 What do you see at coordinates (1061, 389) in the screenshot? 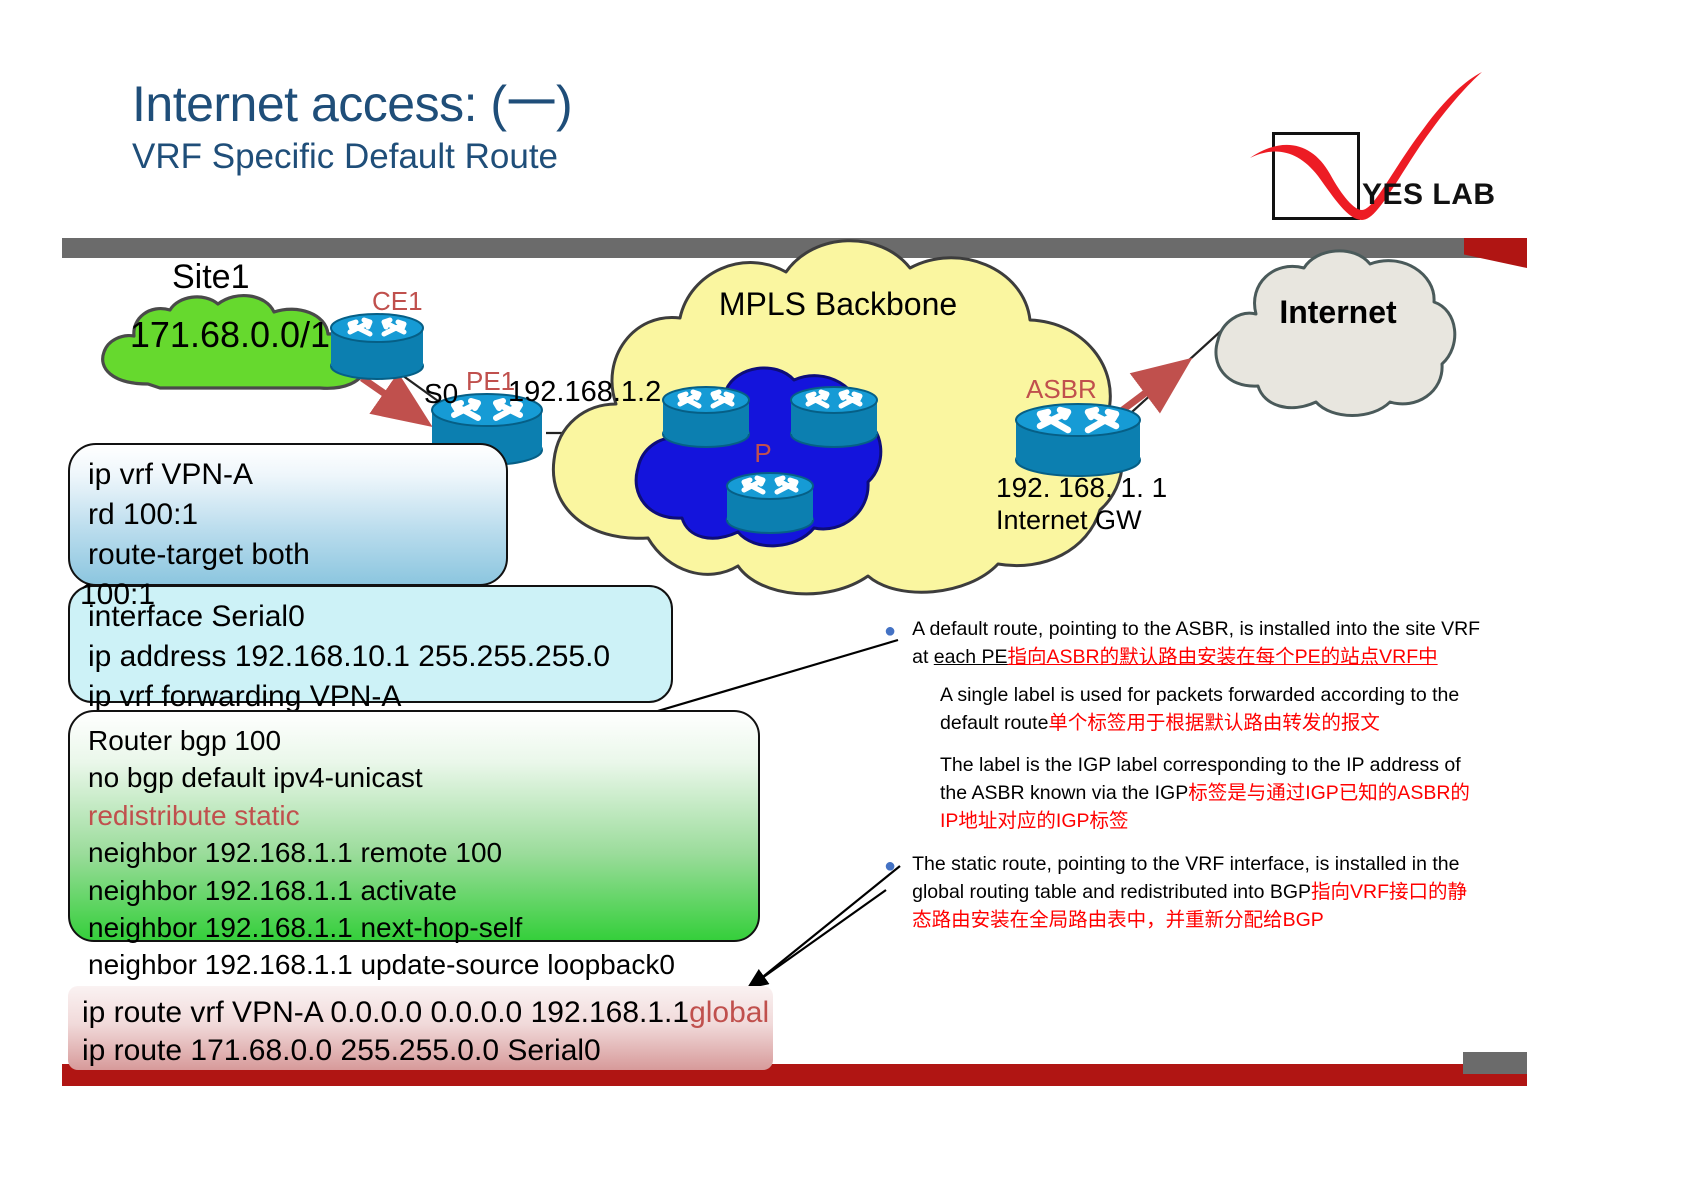
I see `asbr-label: ASBR` at bounding box center [1061, 389].